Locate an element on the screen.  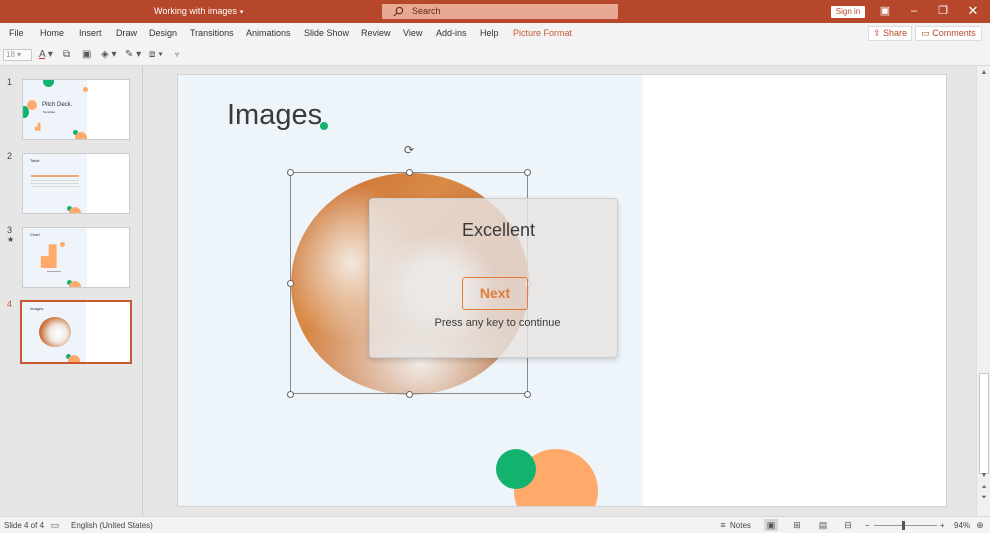
slide-sorter-icon: ⊞ is located at coordinates (797, 525).